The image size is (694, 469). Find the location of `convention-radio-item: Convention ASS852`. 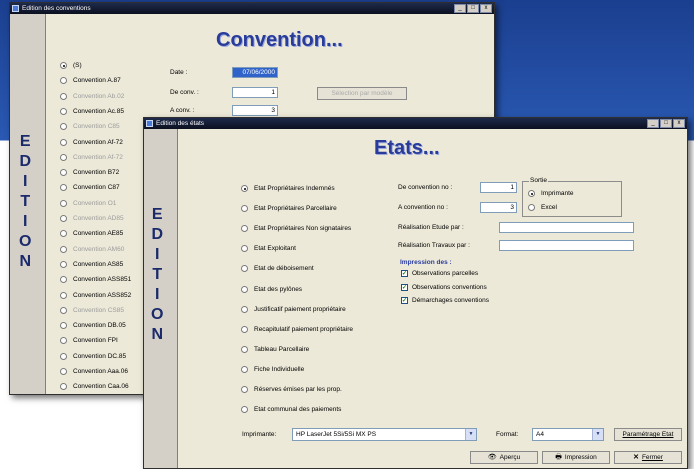

convention-radio-item: Convention ASS852 is located at coordinates (95, 295).